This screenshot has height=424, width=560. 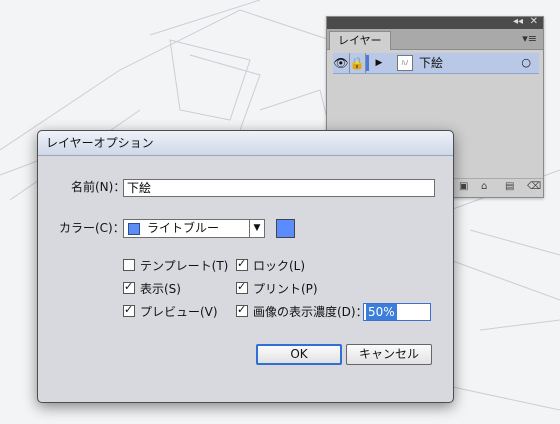 I want to click on show-checkbox: 表示(S), so click(x=152, y=289).